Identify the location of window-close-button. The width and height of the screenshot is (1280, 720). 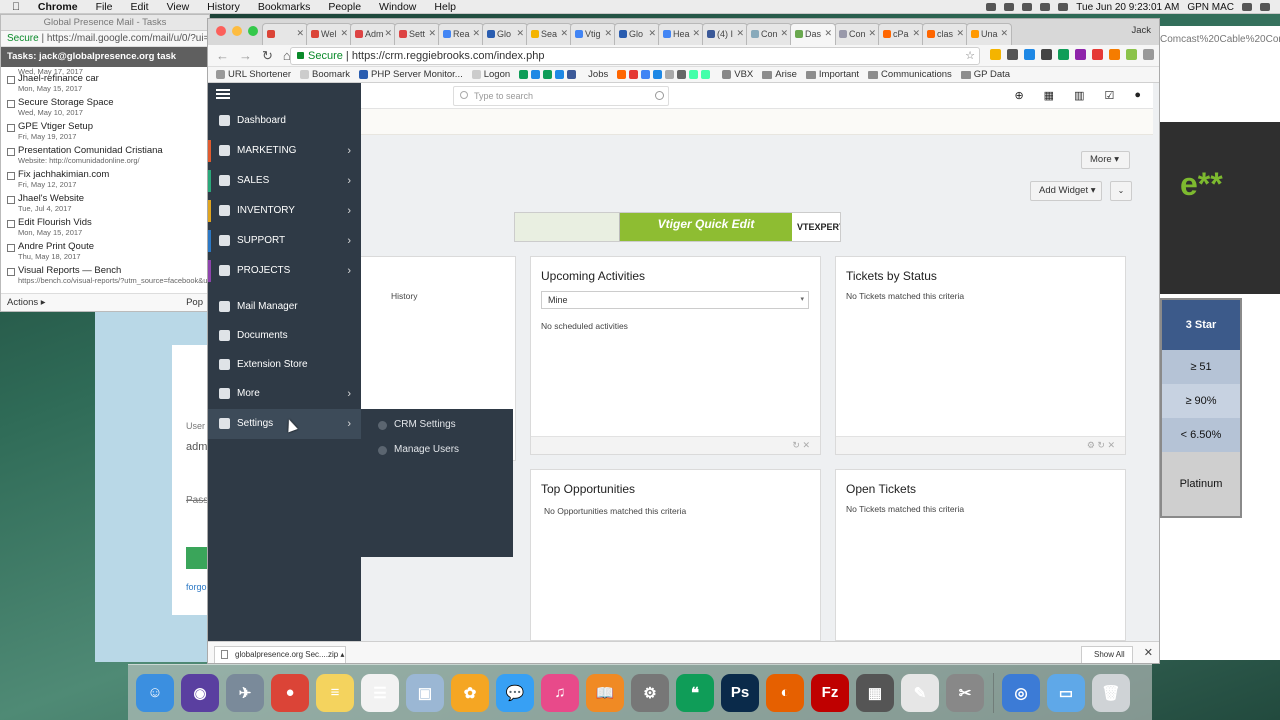
(221, 31).